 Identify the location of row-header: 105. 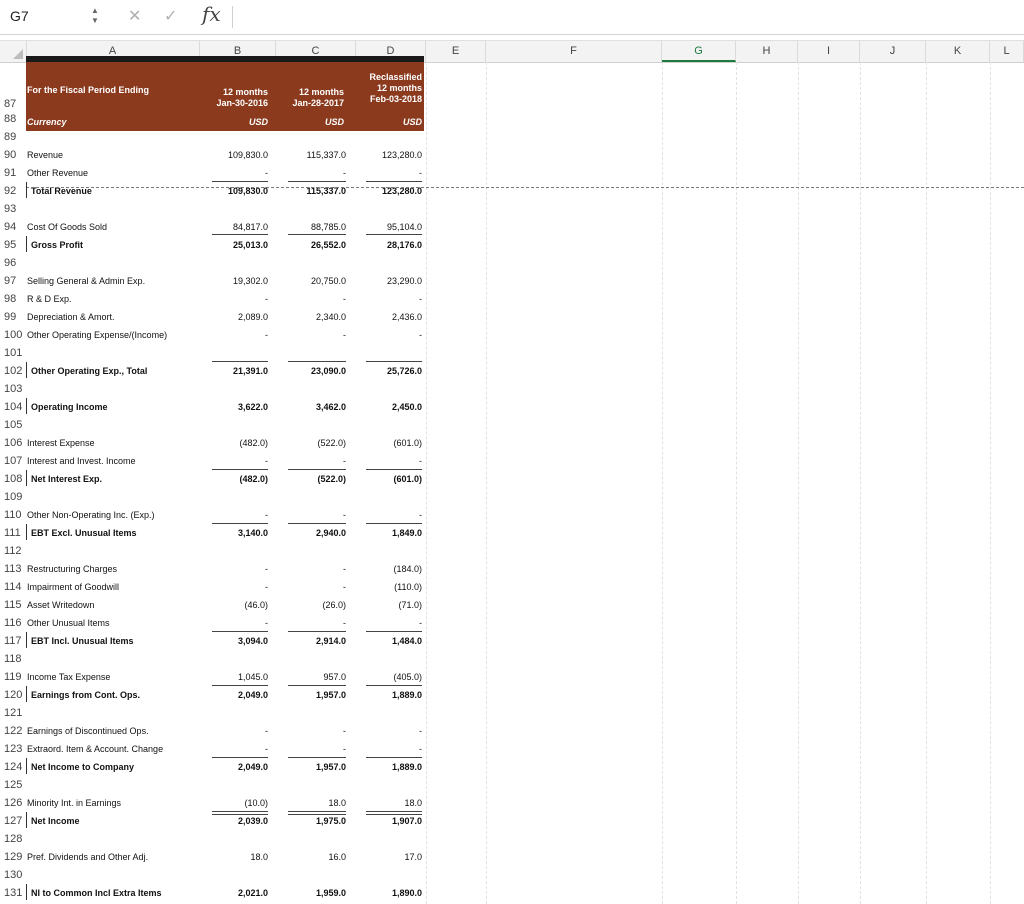
(15, 425).